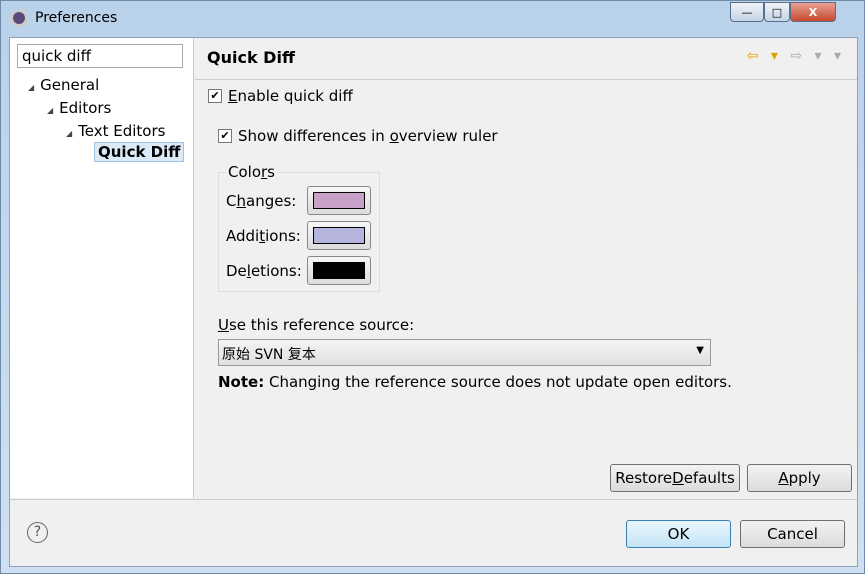  What do you see at coordinates (368, 136) in the screenshot?
I see `checkbox-label: Show differences in overview ruler` at bounding box center [368, 136].